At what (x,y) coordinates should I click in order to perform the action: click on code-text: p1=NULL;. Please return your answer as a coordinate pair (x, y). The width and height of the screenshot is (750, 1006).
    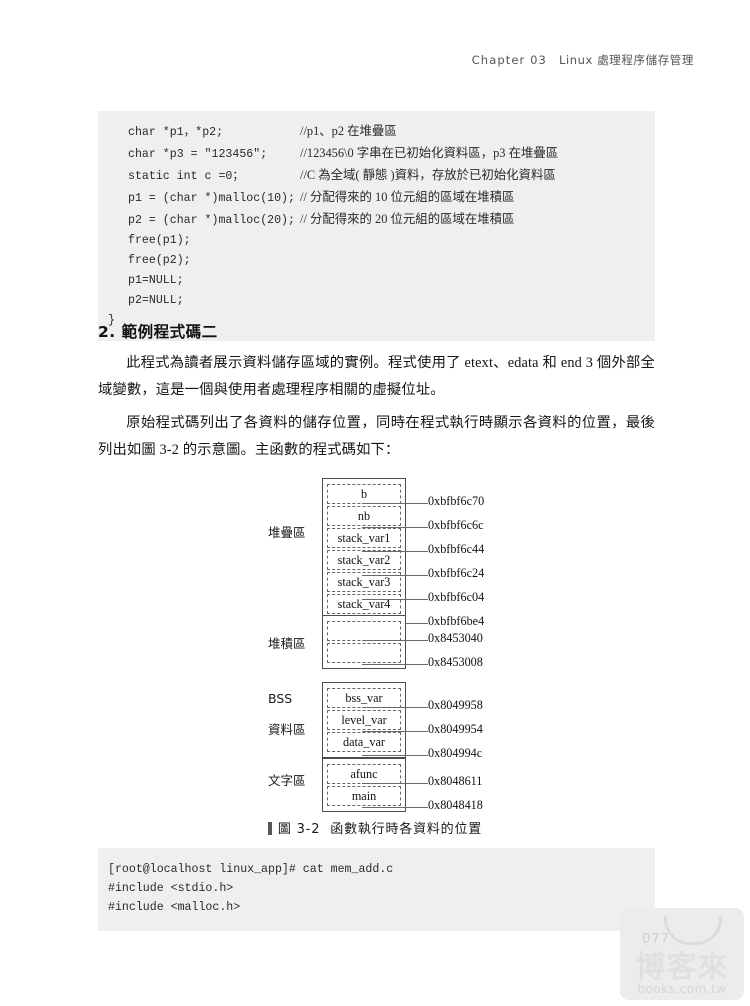
    Looking at the image, I should click on (156, 280).